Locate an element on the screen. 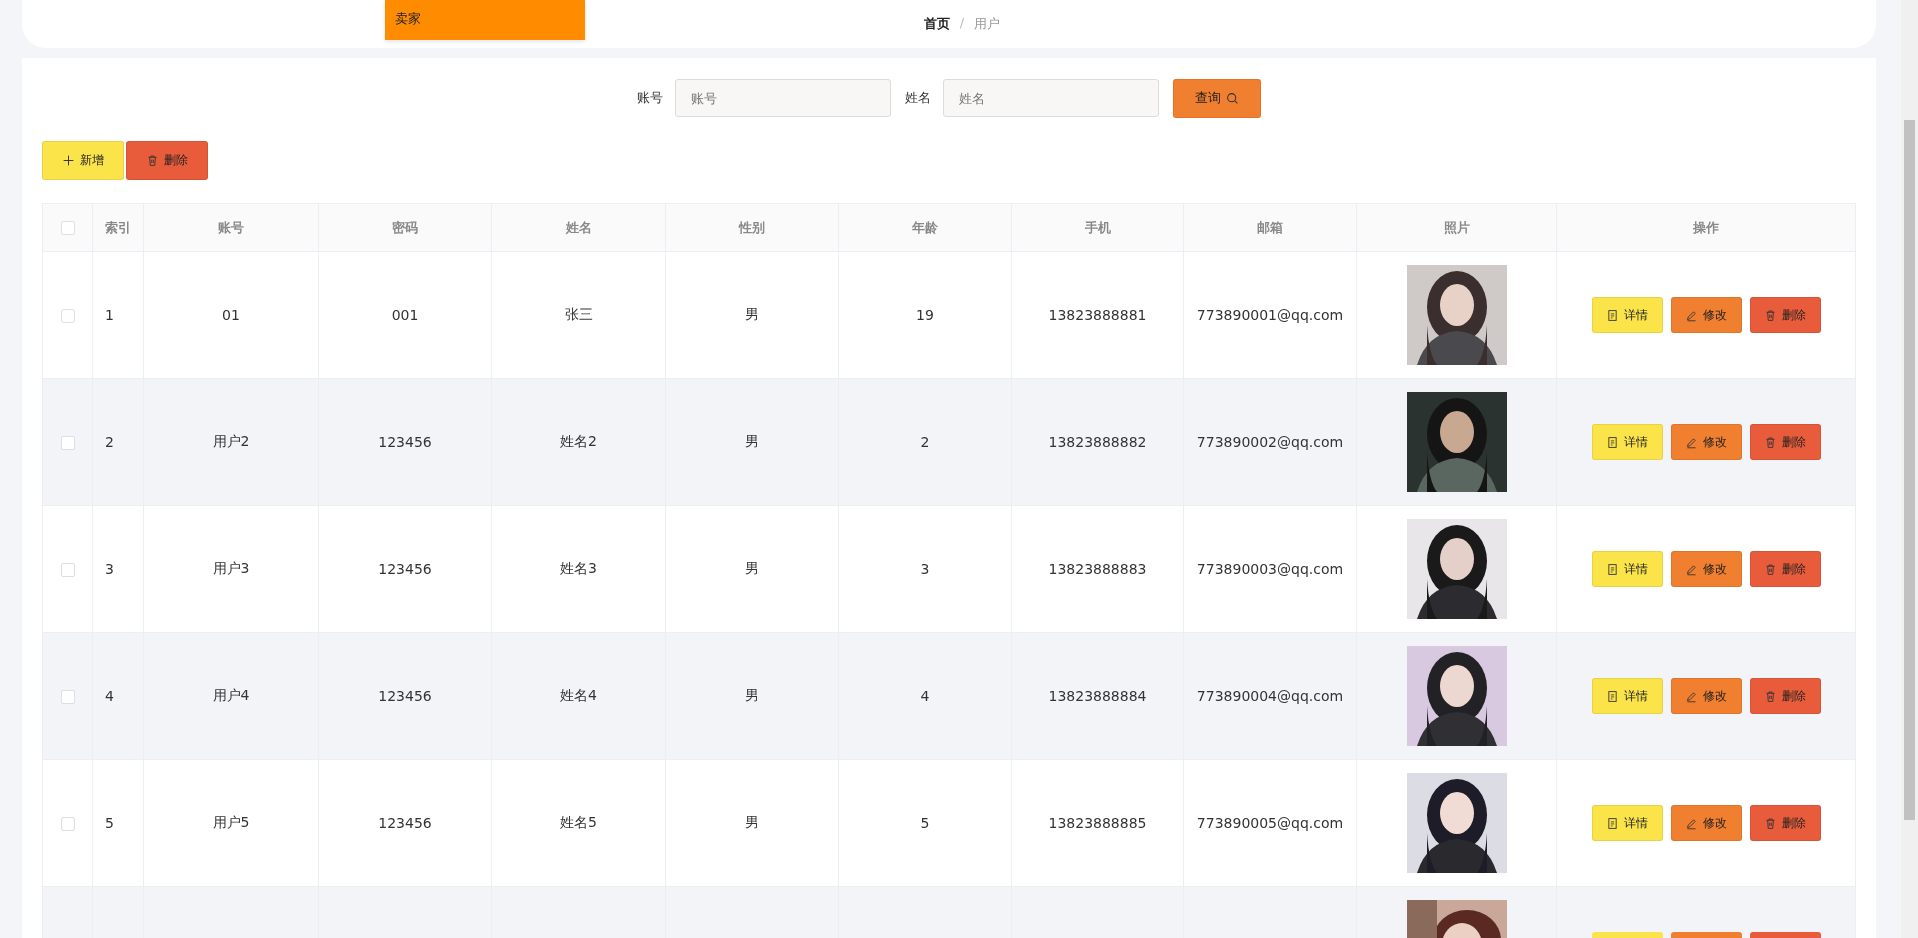  table-cell: 01 is located at coordinates (231, 315).